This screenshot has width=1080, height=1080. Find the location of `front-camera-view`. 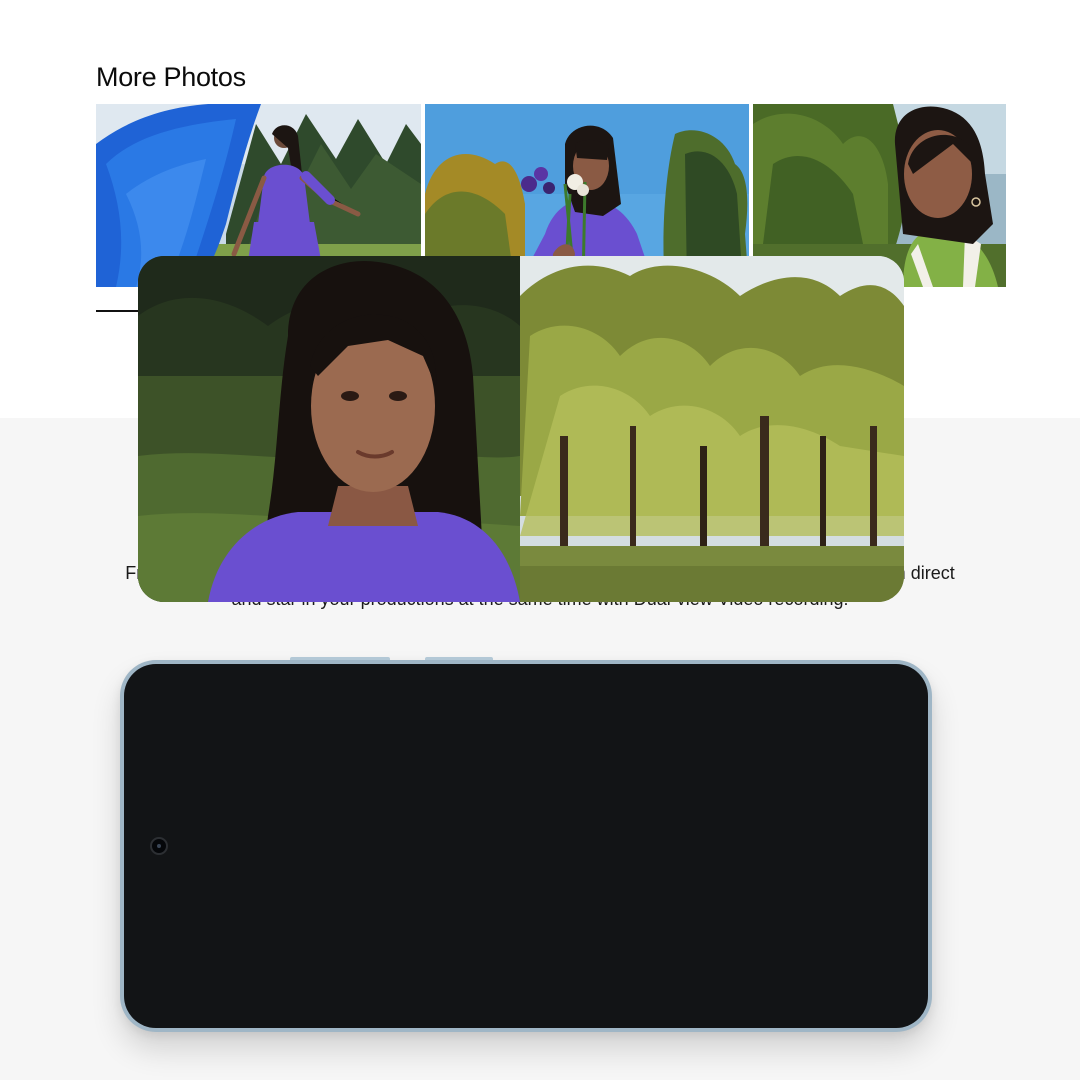

front-camera-view is located at coordinates (329, 429).